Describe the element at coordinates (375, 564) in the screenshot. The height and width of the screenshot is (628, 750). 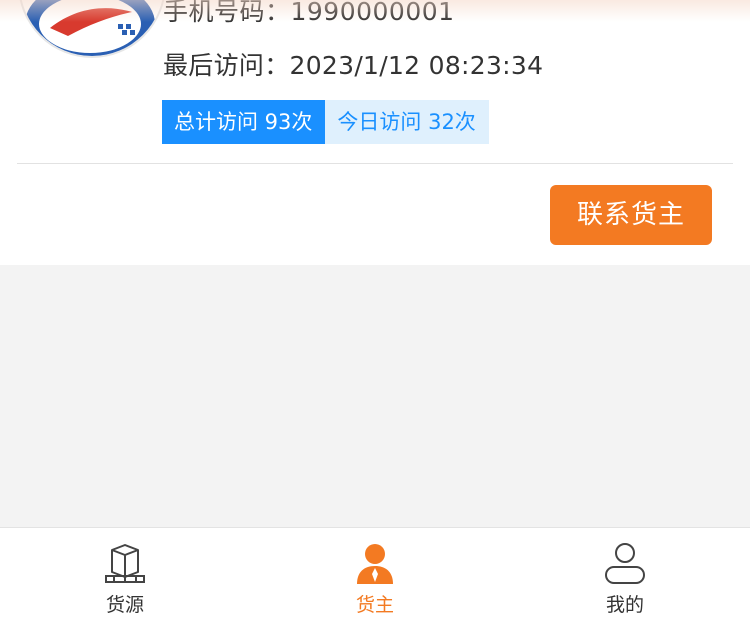
I see `person-filled-icon` at that location.